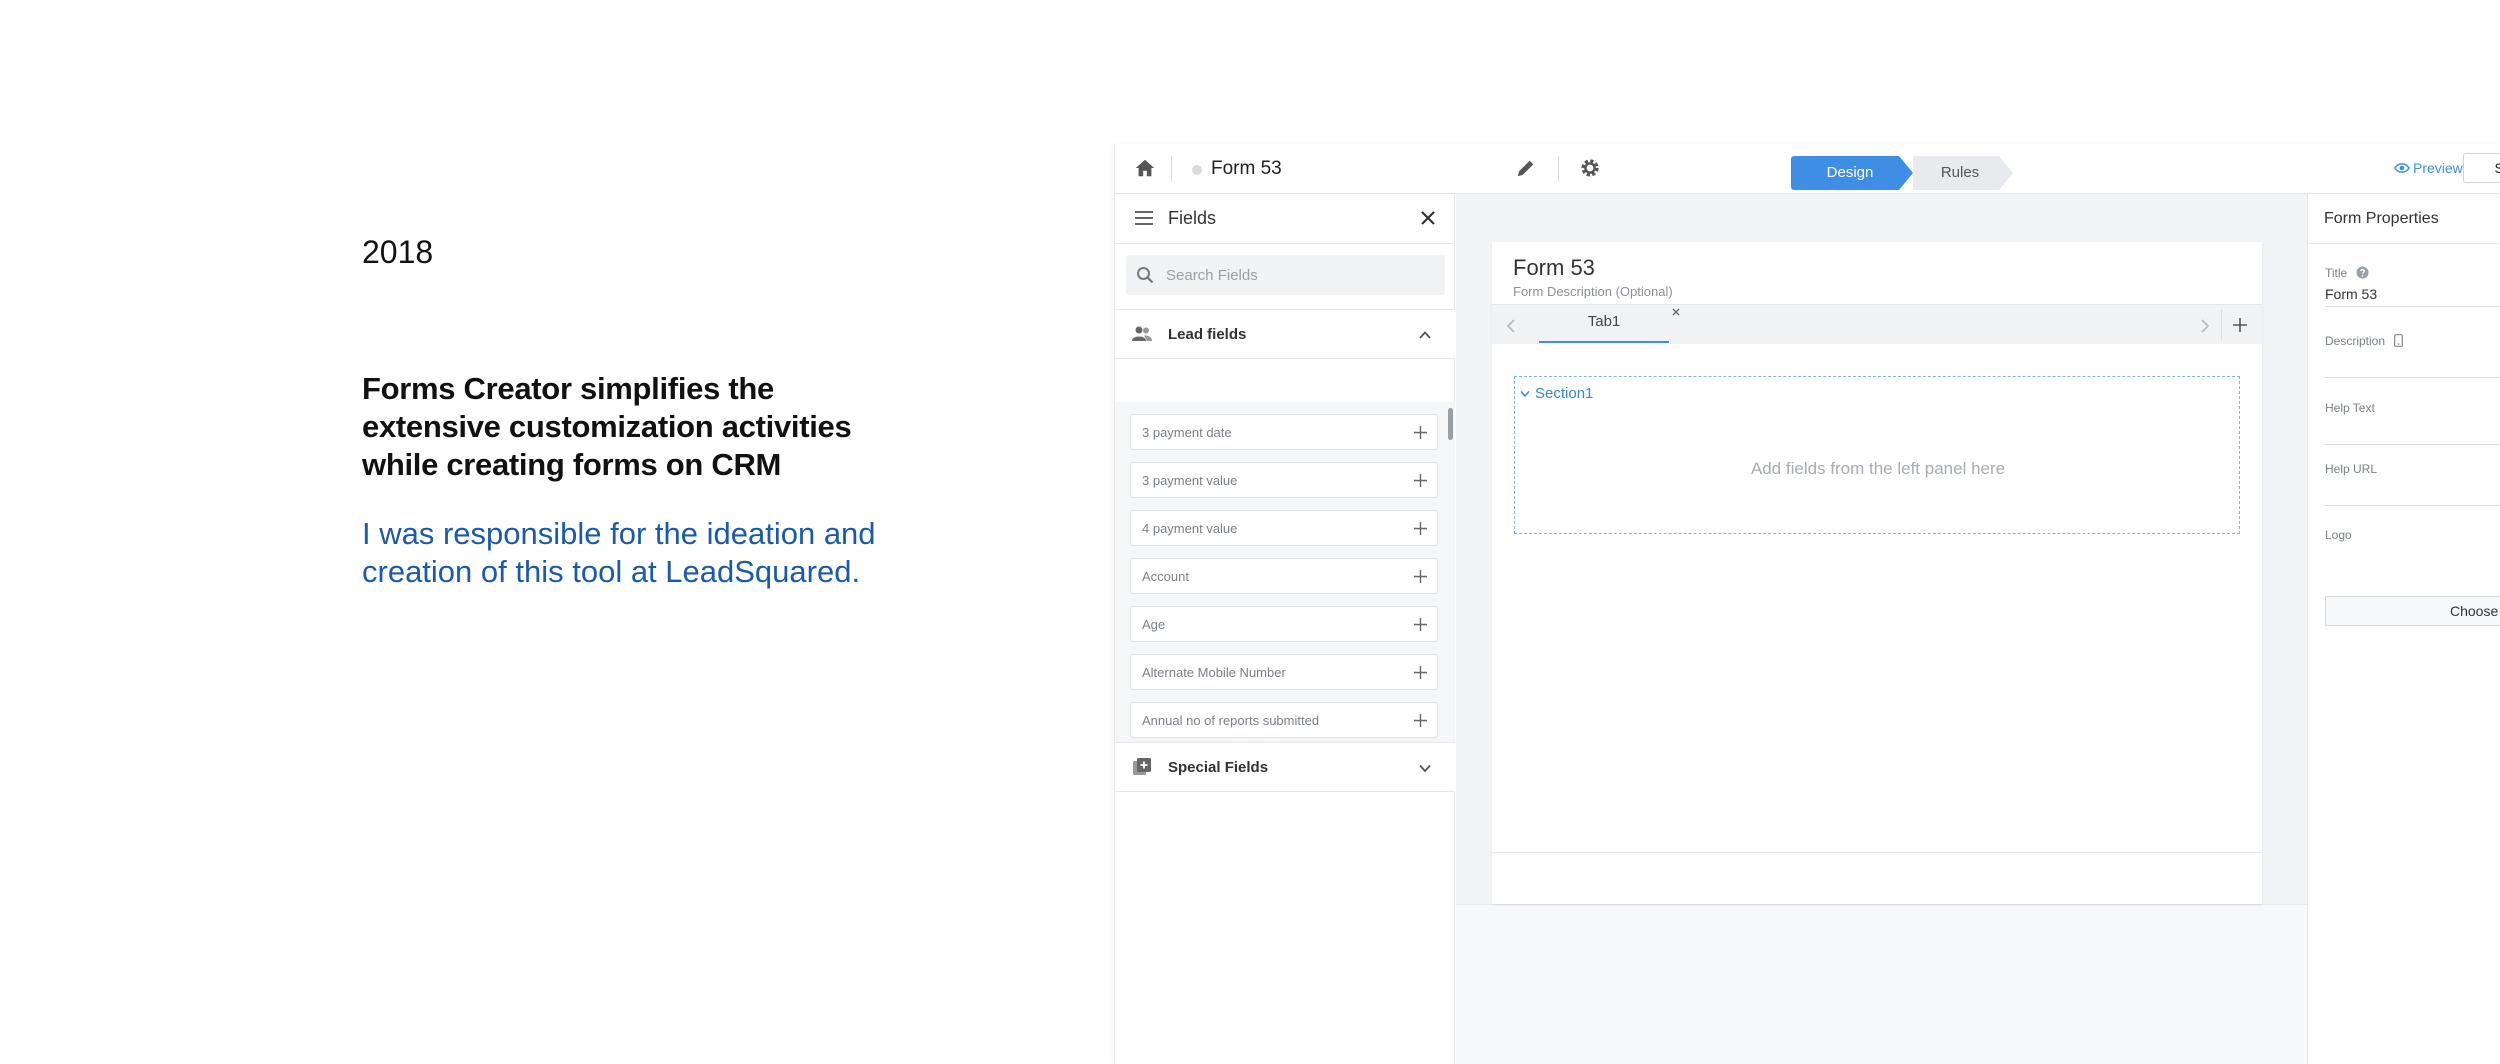 This screenshot has width=2500, height=1064. What do you see at coordinates (2481, 168) in the screenshot?
I see `save-button: Save` at bounding box center [2481, 168].